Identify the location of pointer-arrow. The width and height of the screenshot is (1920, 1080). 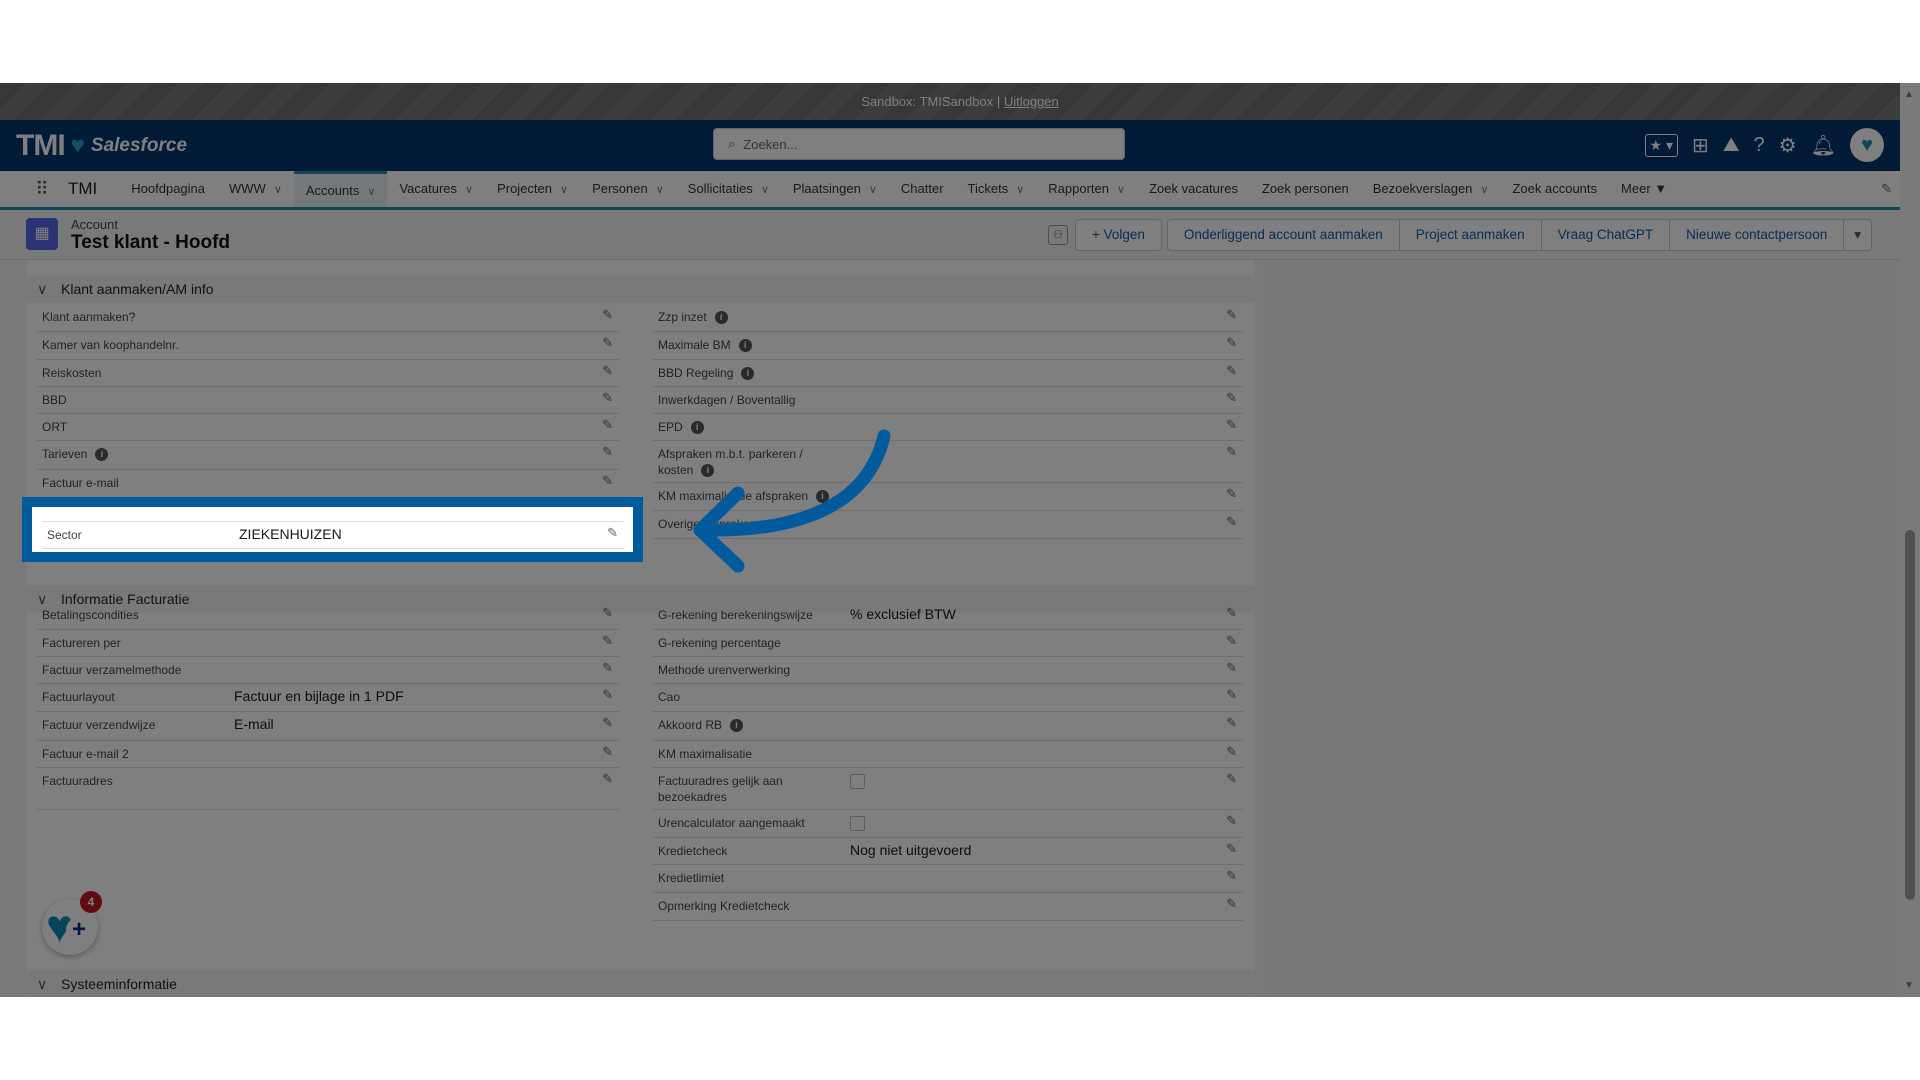
(792, 501).